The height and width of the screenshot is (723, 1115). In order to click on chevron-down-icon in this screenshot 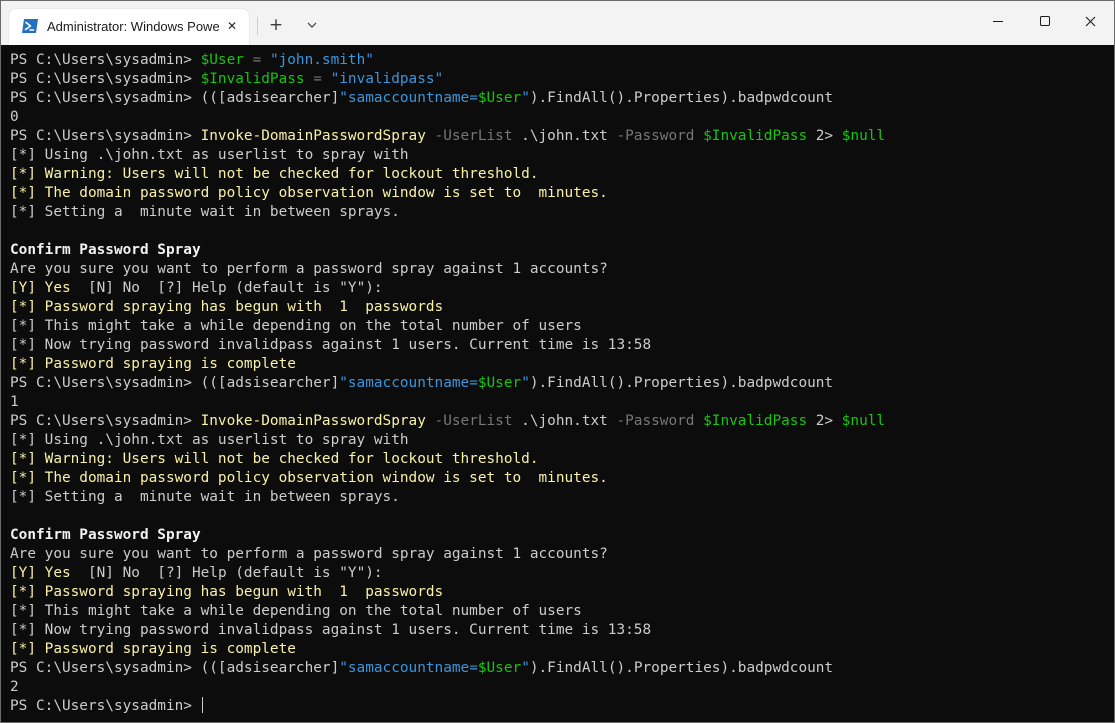, I will do `click(312, 25)`.